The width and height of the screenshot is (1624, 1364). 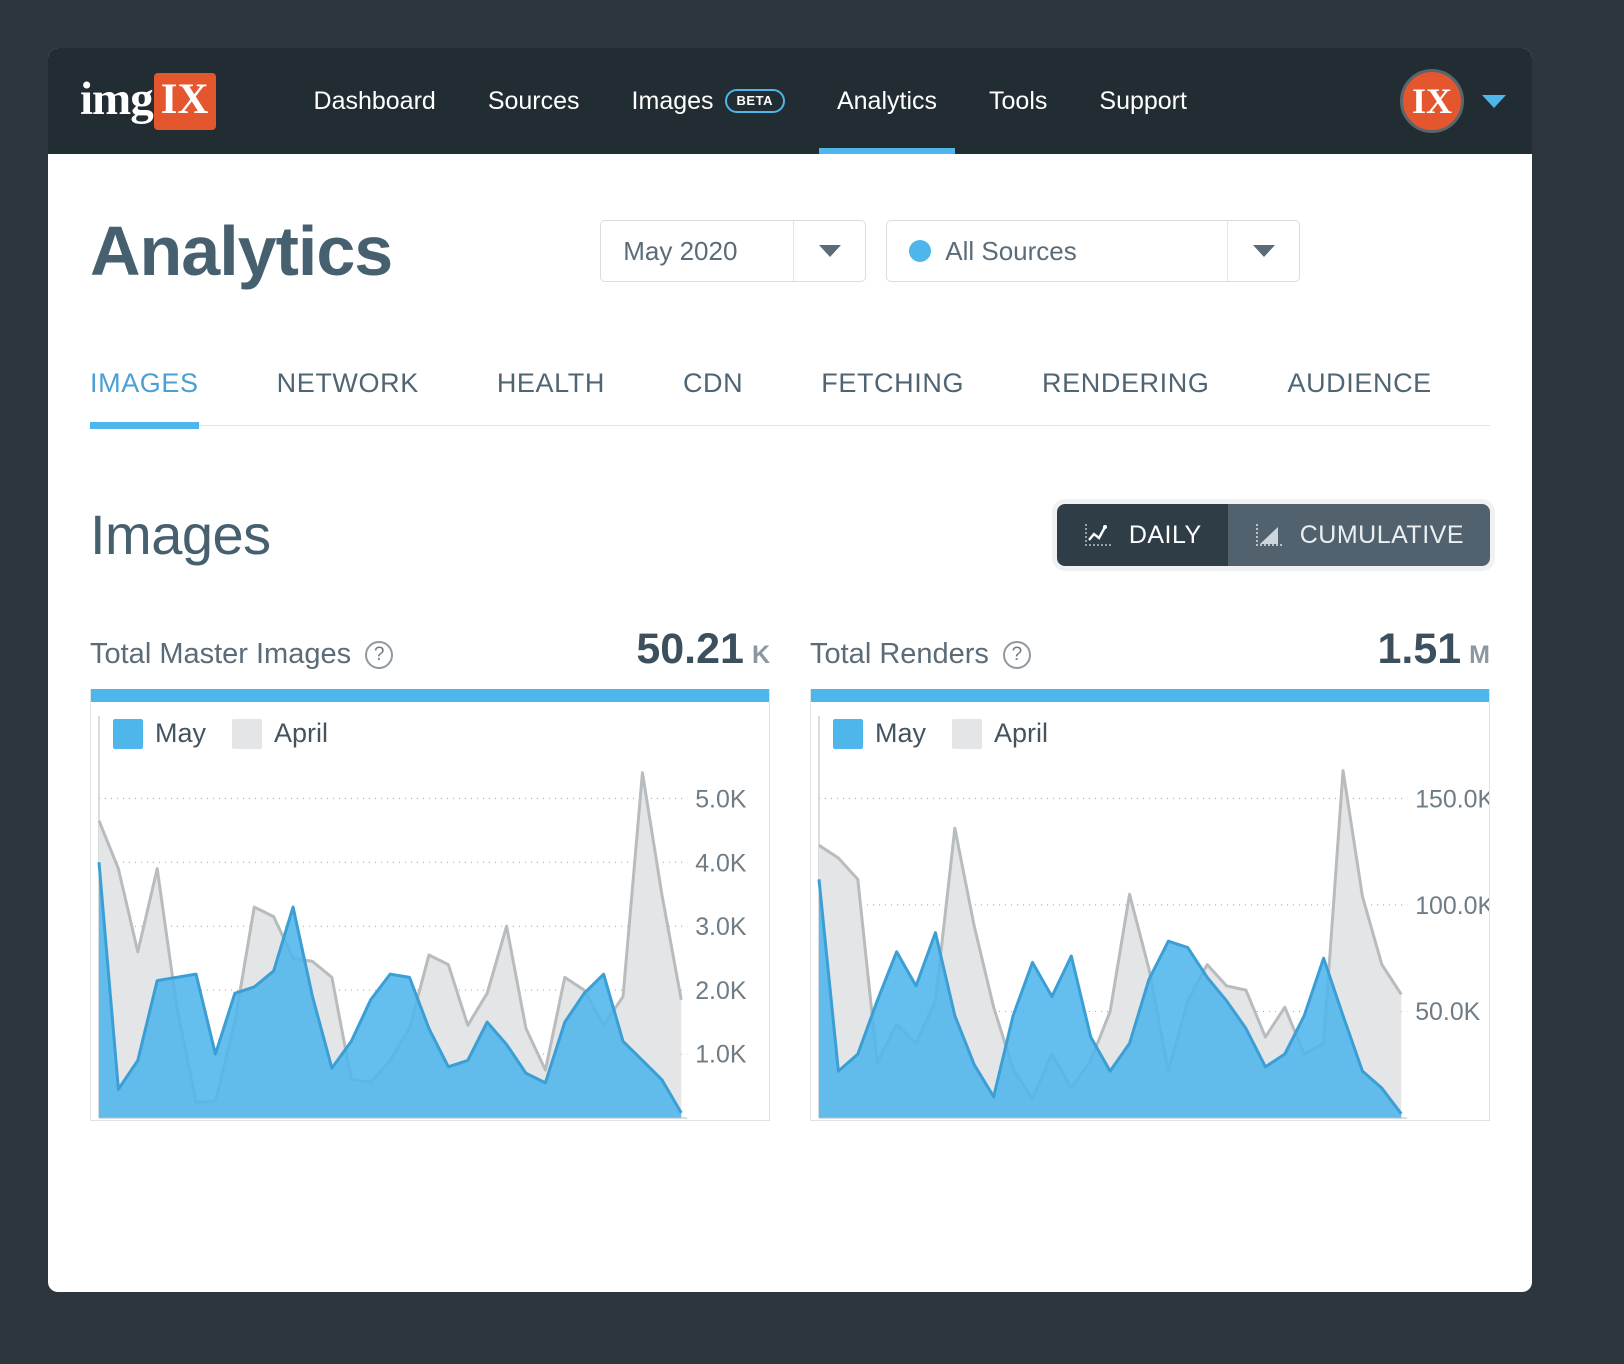 What do you see at coordinates (1097, 535) in the screenshot?
I see `line-chart-icon` at bounding box center [1097, 535].